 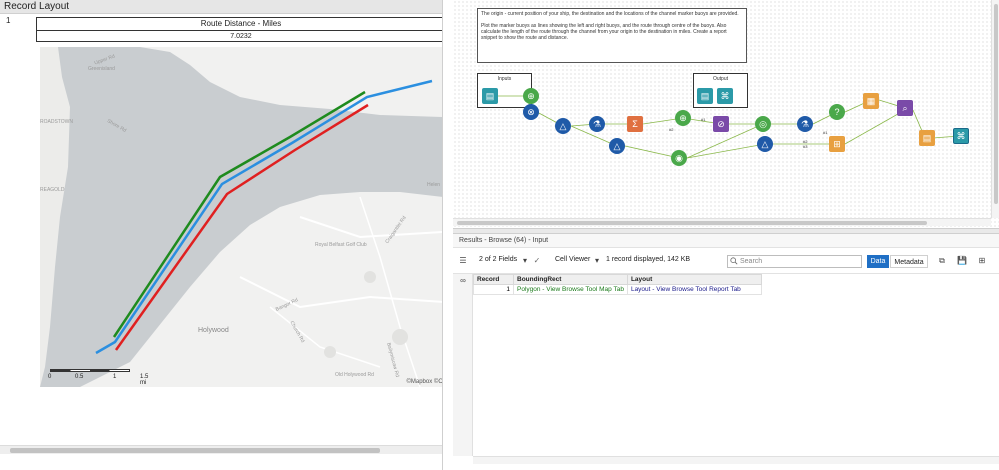 What do you see at coordinates (144, 380) in the screenshot?
I see `scale-tick: 1.5 mi` at bounding box center [144, 380].